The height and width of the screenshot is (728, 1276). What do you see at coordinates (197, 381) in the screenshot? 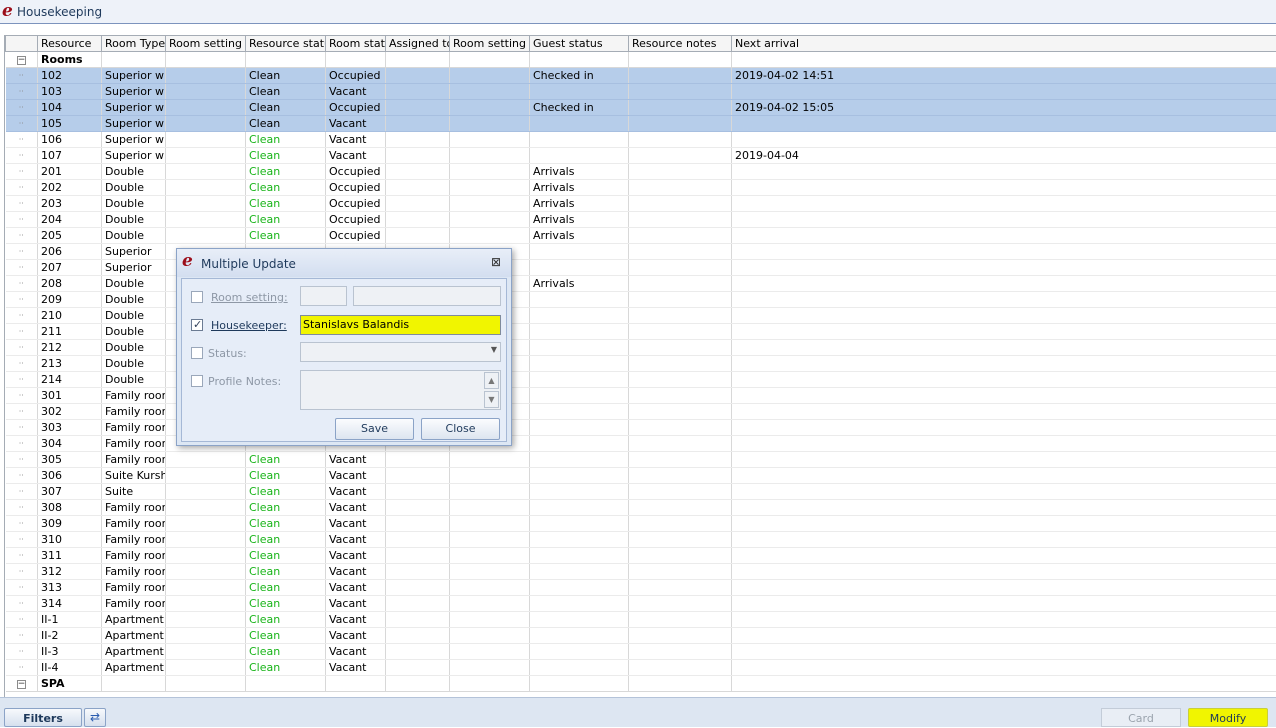
I see `profile-notes-checkbox` at bounding box center [197, 381].